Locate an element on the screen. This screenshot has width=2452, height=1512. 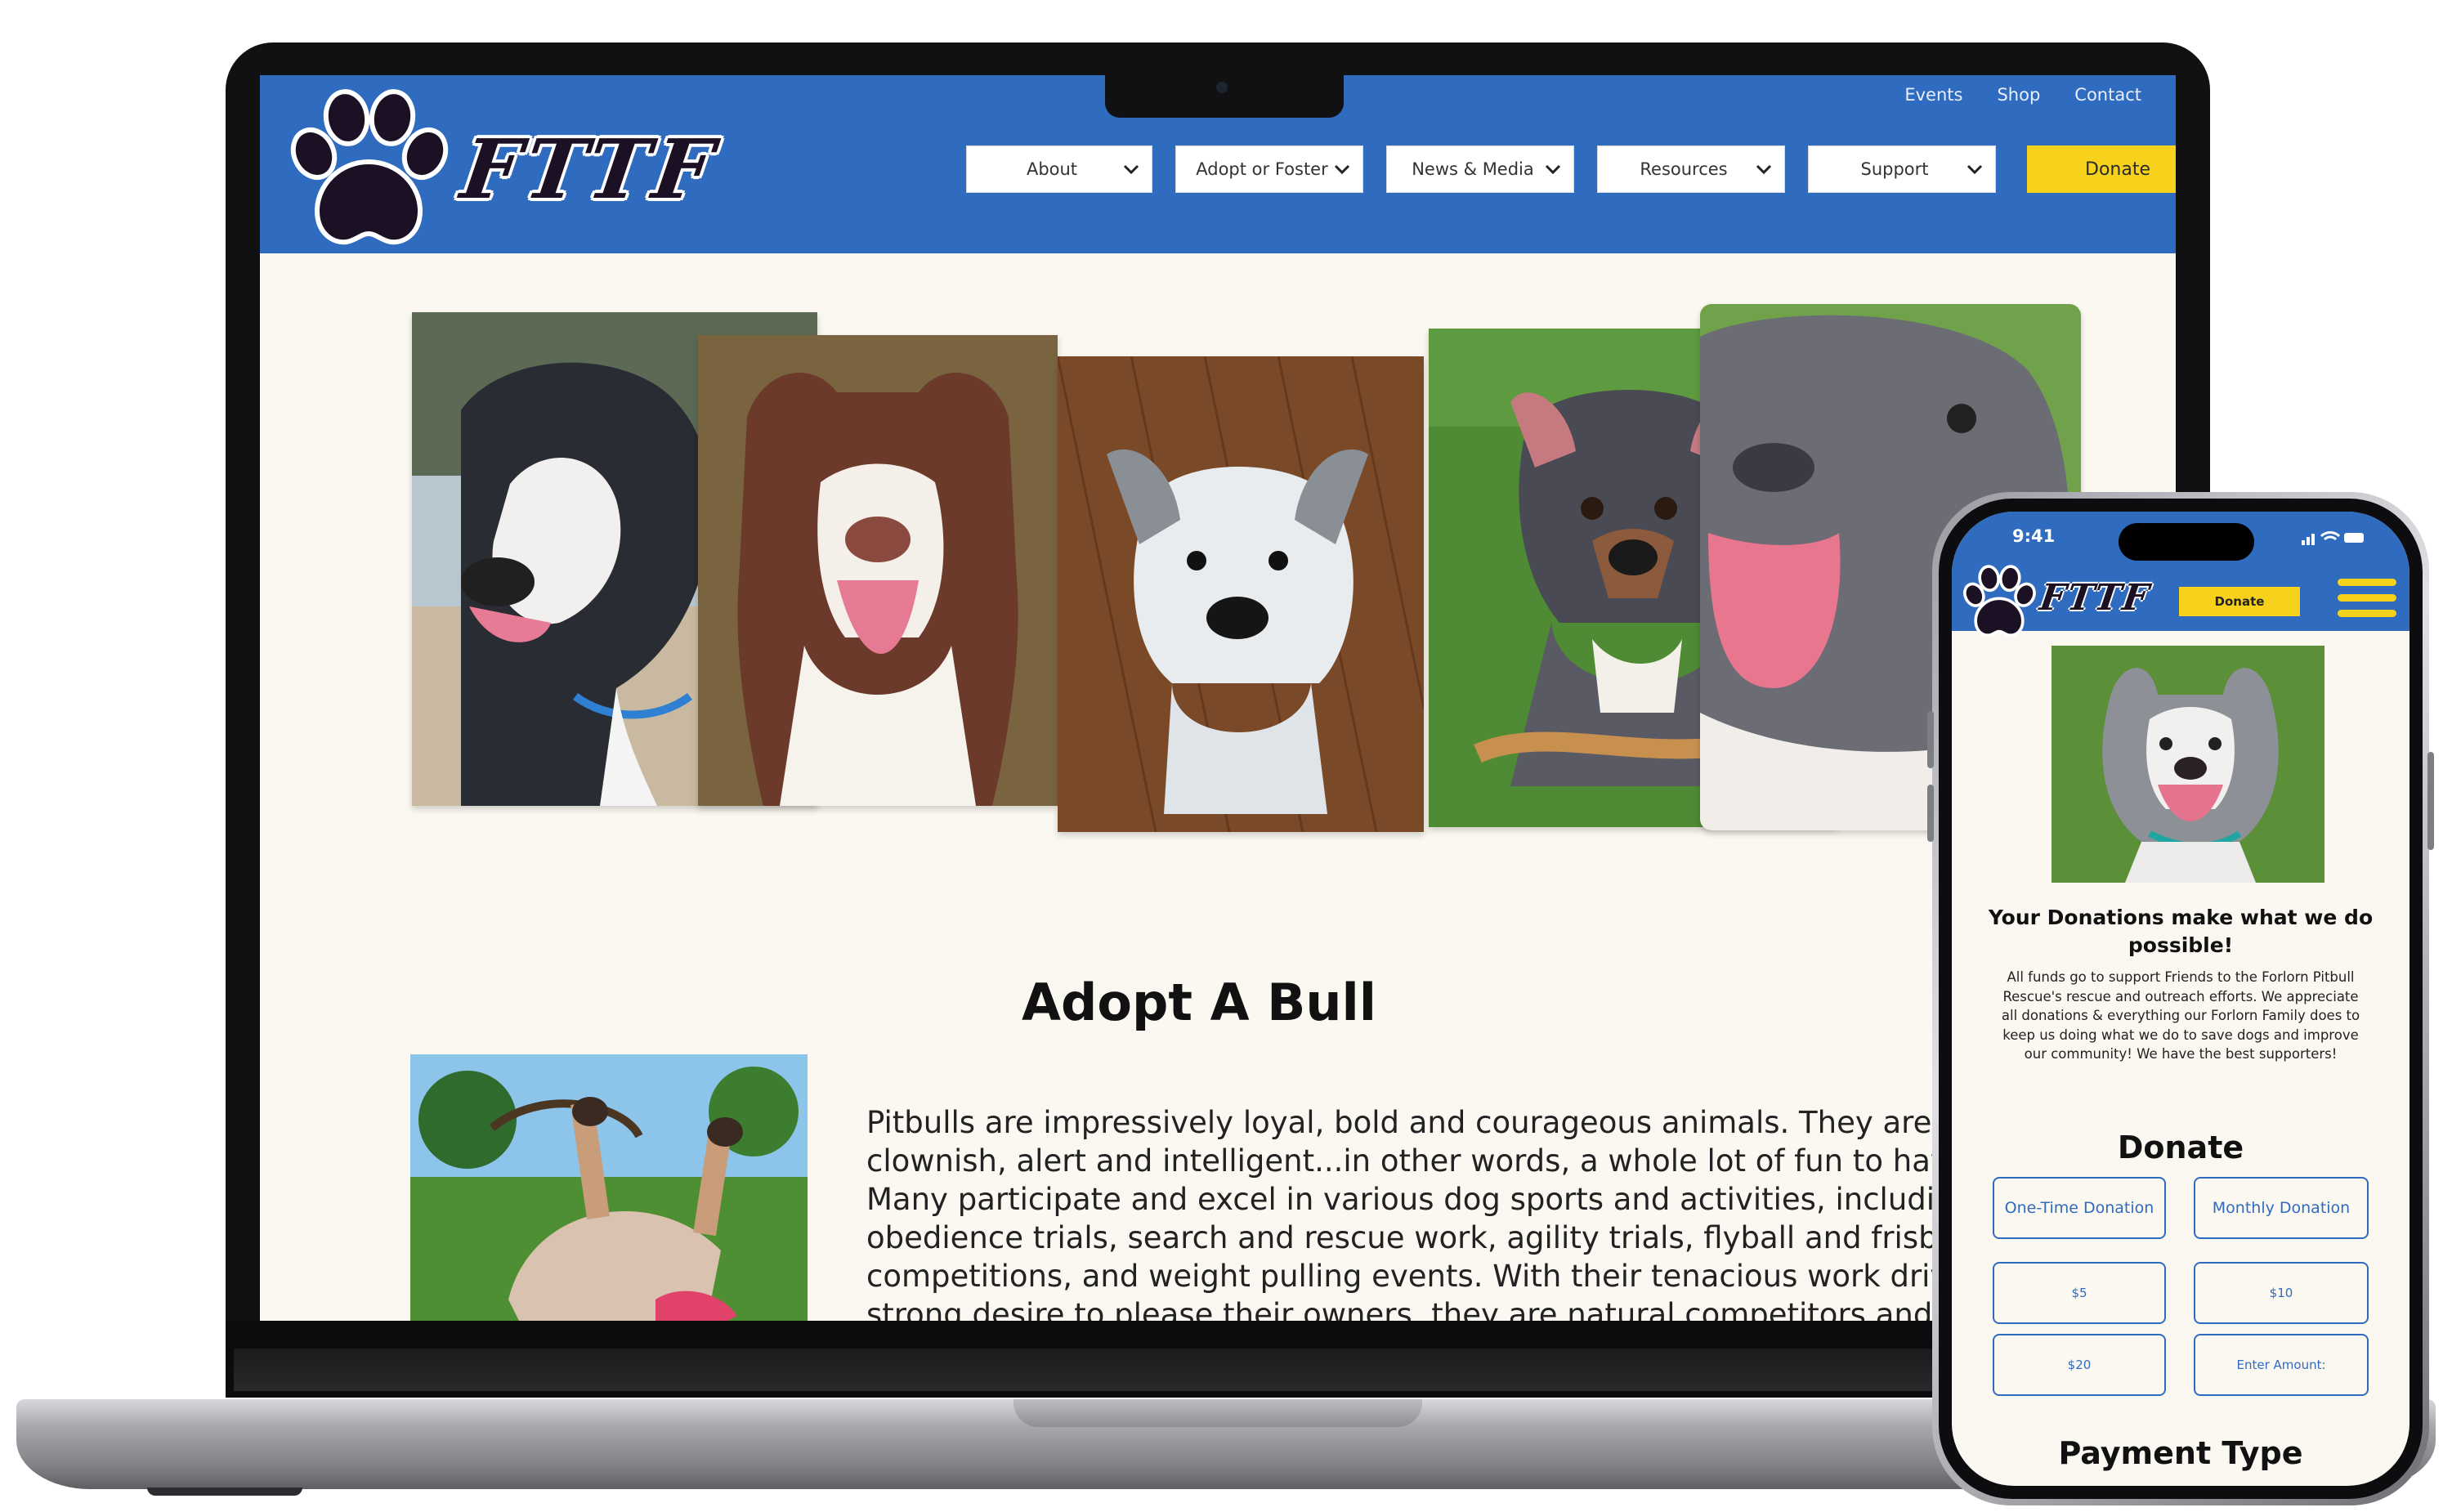
status-icons is located at coordinates (2333, 538).